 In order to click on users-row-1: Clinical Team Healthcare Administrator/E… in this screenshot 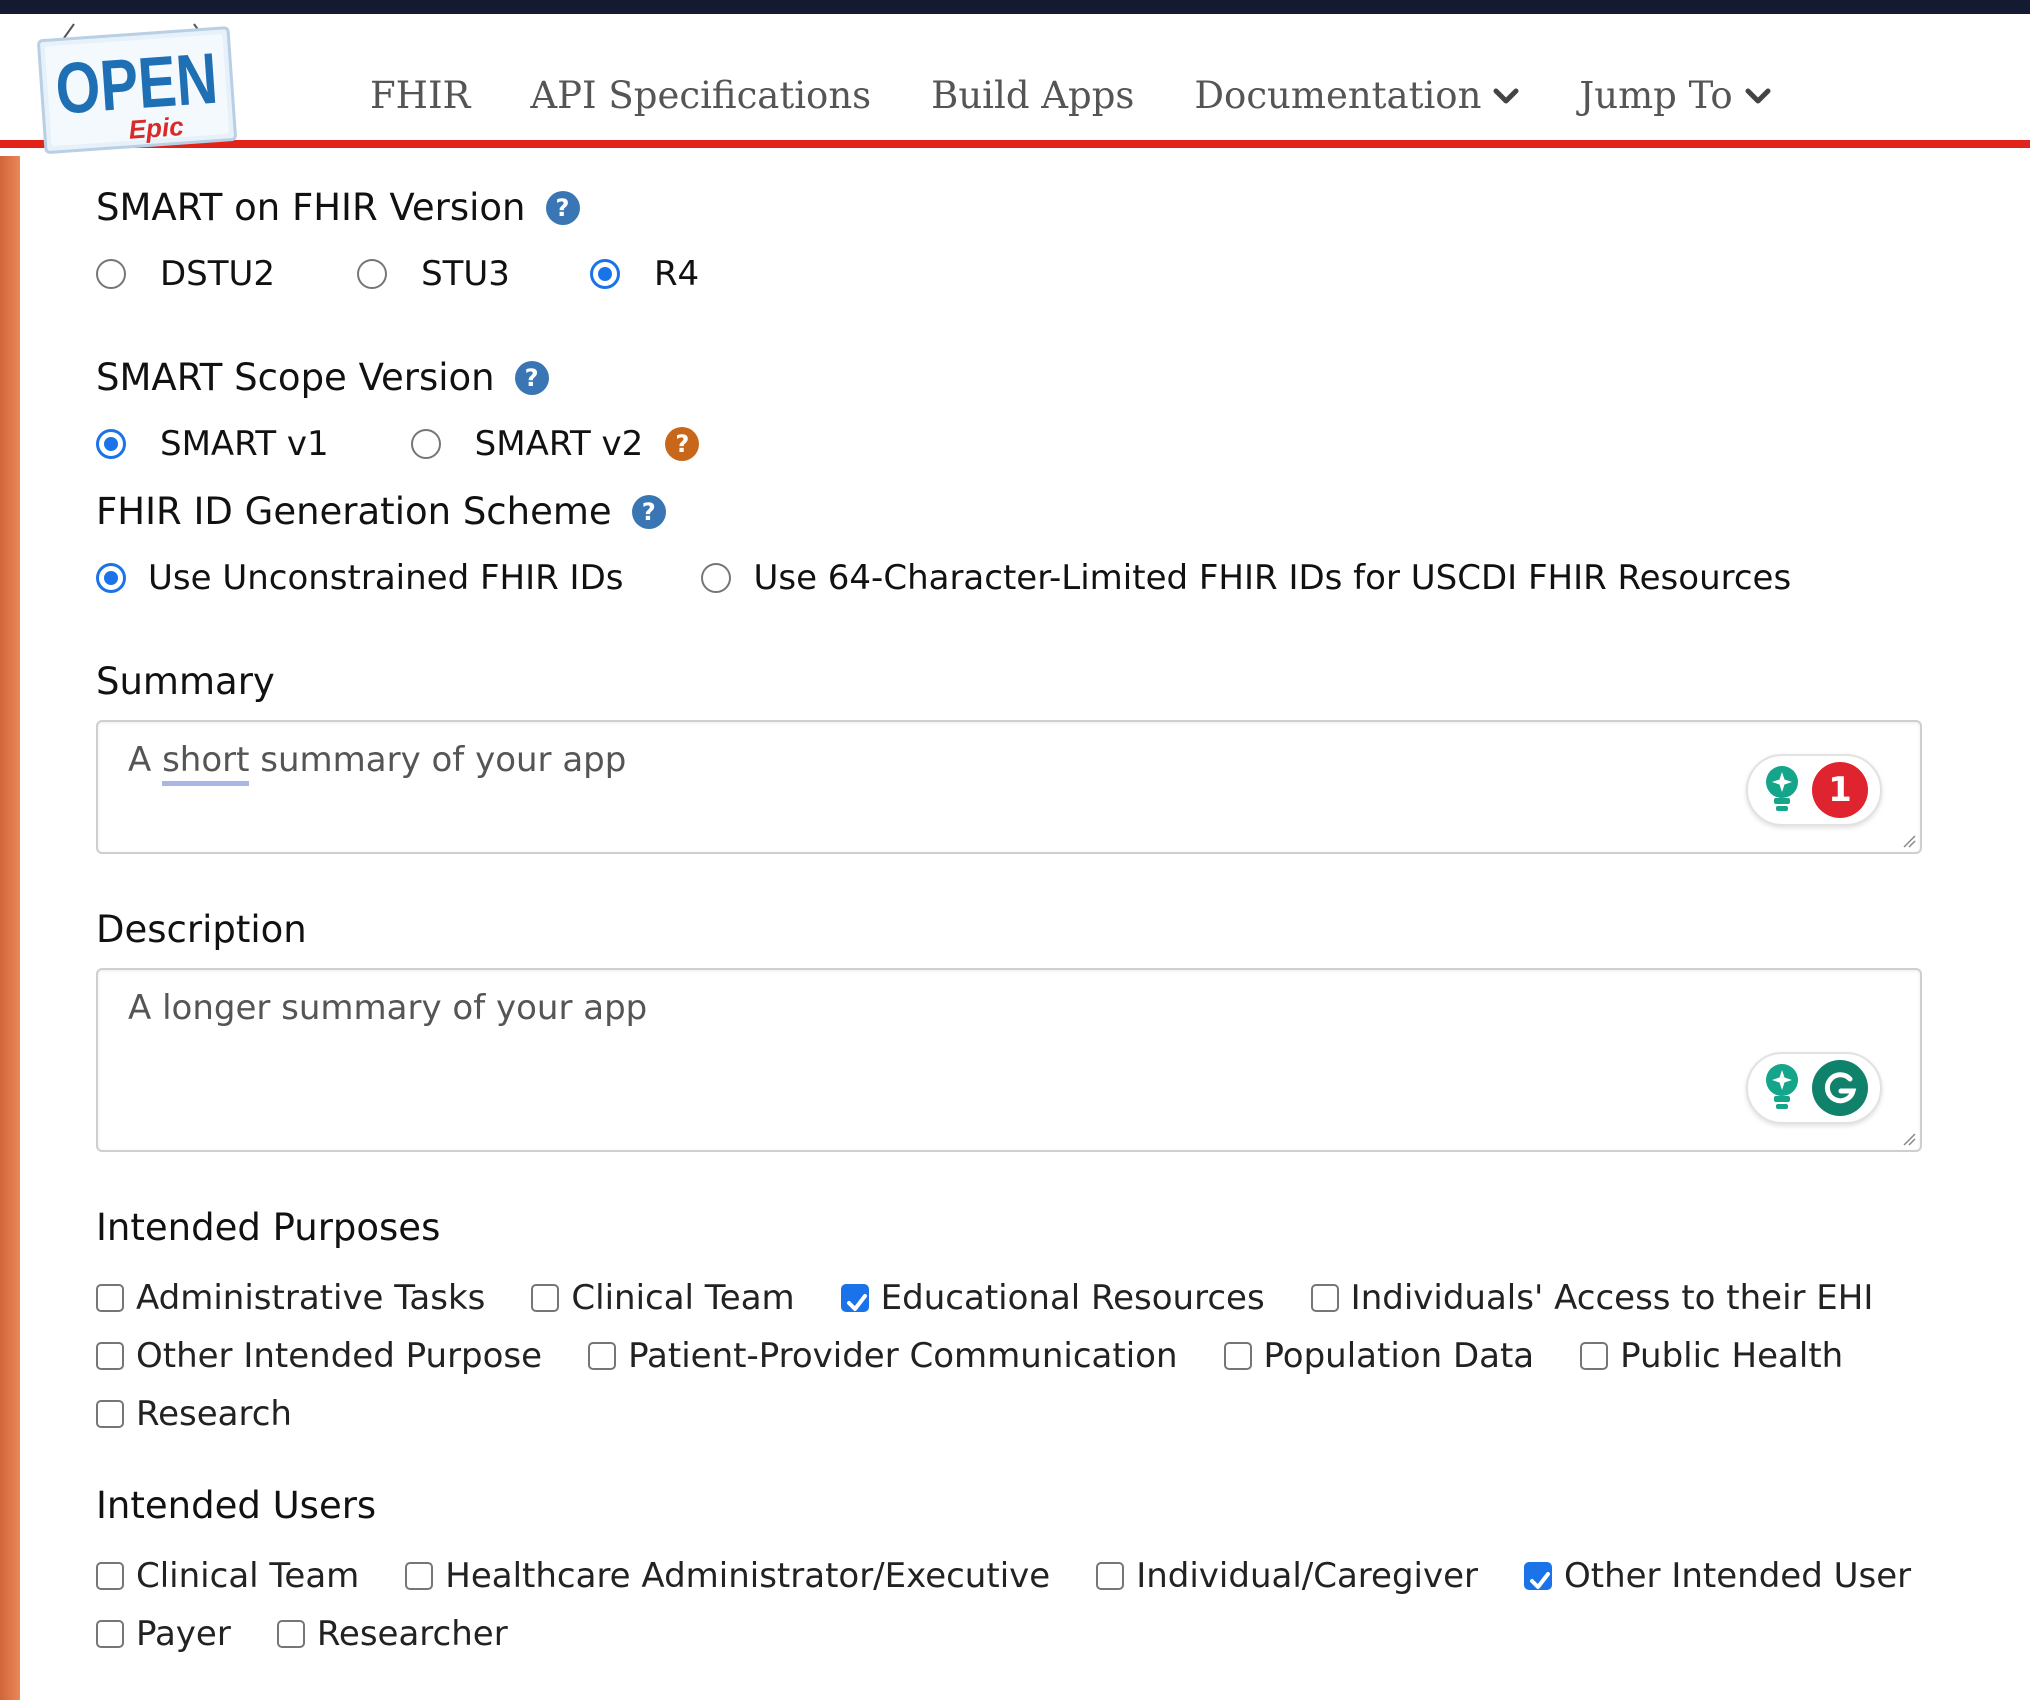, I will do `click(1003, 1576)`.